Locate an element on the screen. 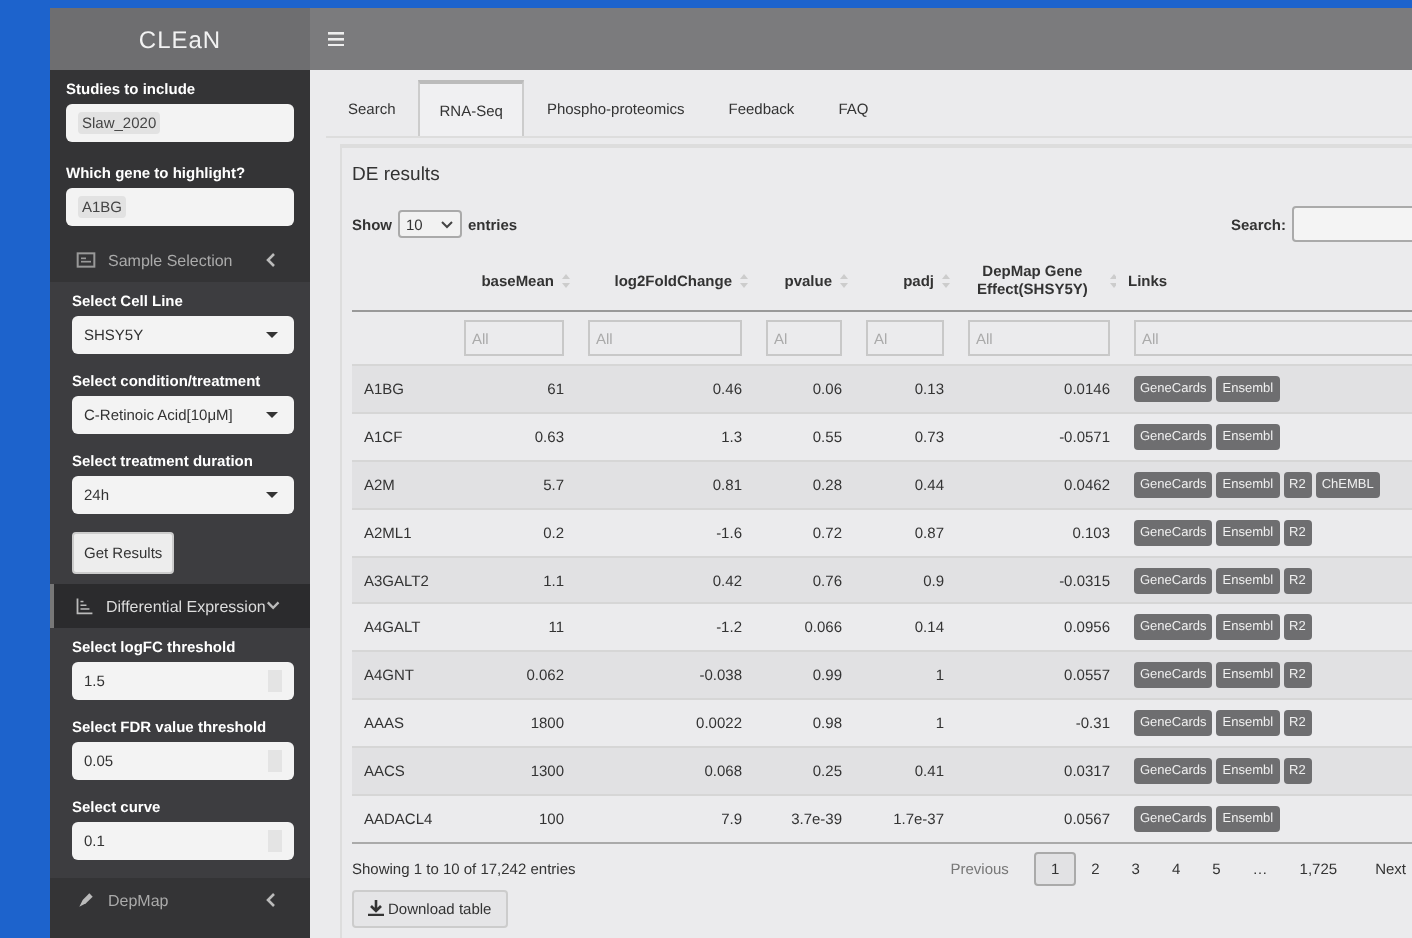 This screenshot has height=938, width=1412. menu-icon is located at coordinates (336, 39).